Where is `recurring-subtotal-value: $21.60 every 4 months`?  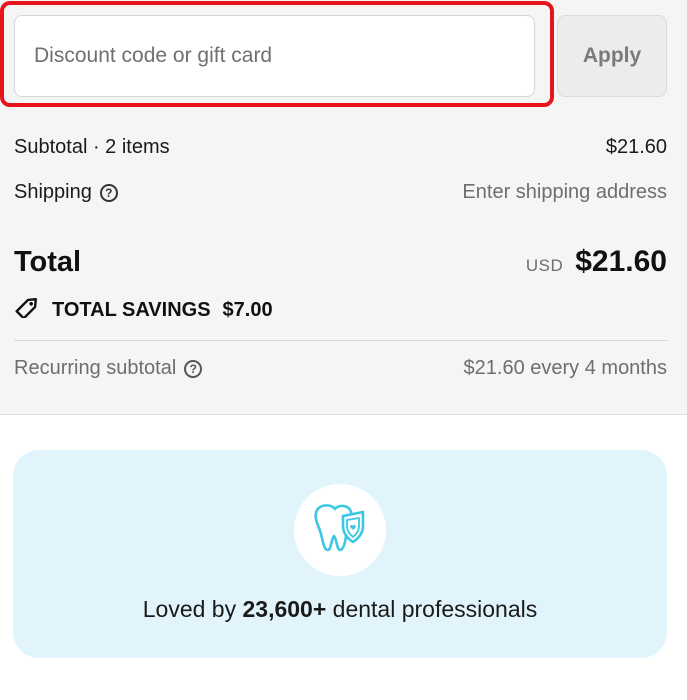 recurring-subtotal-value: $21.60 every 4 months is located at coordinates (565, 368).